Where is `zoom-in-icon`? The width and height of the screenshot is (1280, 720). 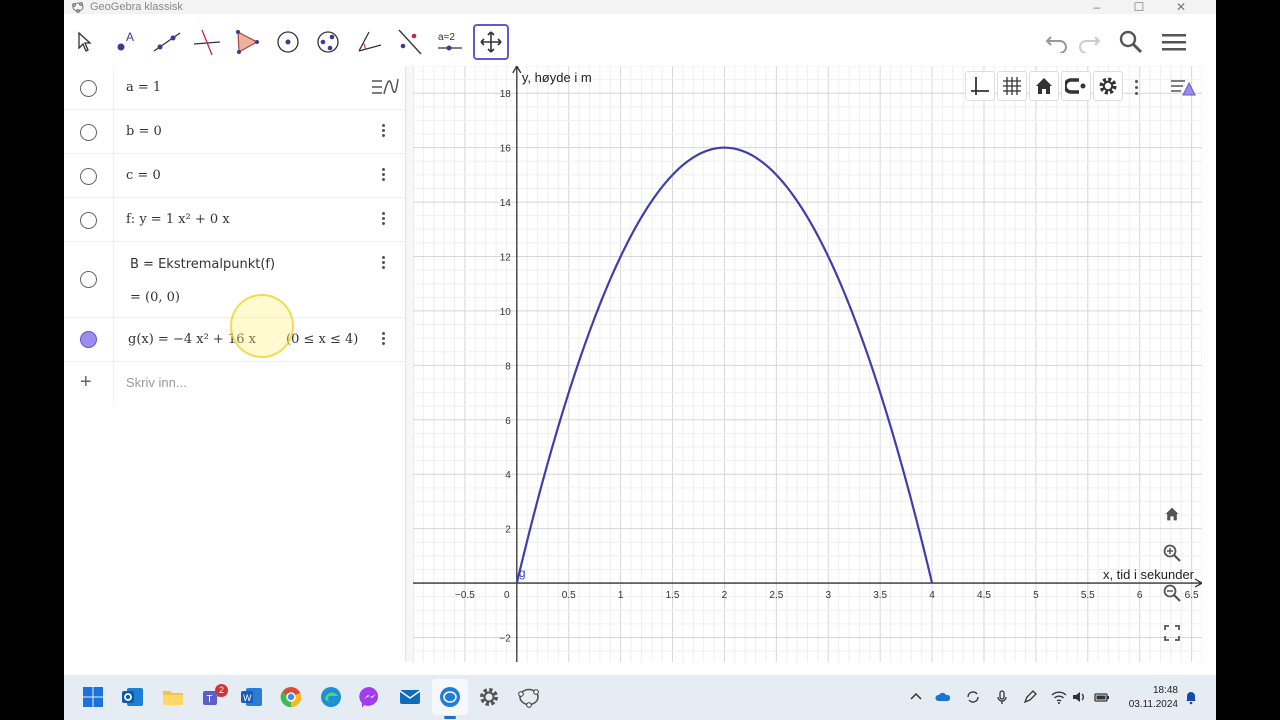 zoom-in-icon is located at coordinates (1172, 553).